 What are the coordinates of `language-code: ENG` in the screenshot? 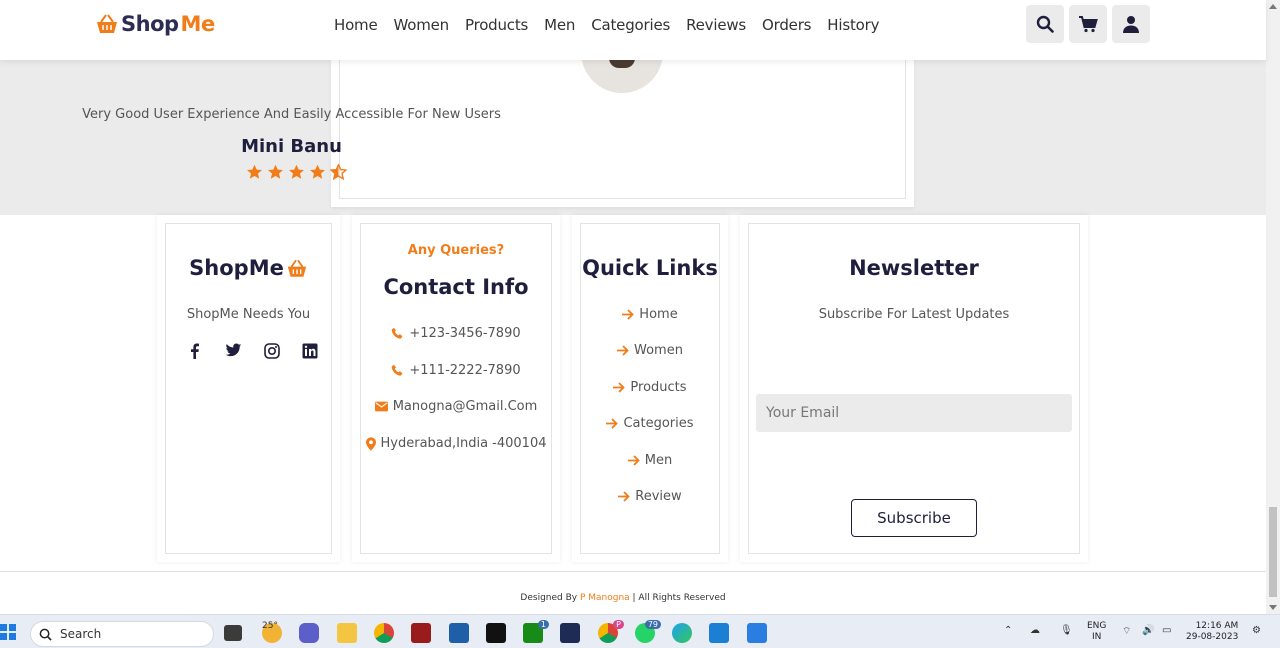 It's located at (1097, 626).